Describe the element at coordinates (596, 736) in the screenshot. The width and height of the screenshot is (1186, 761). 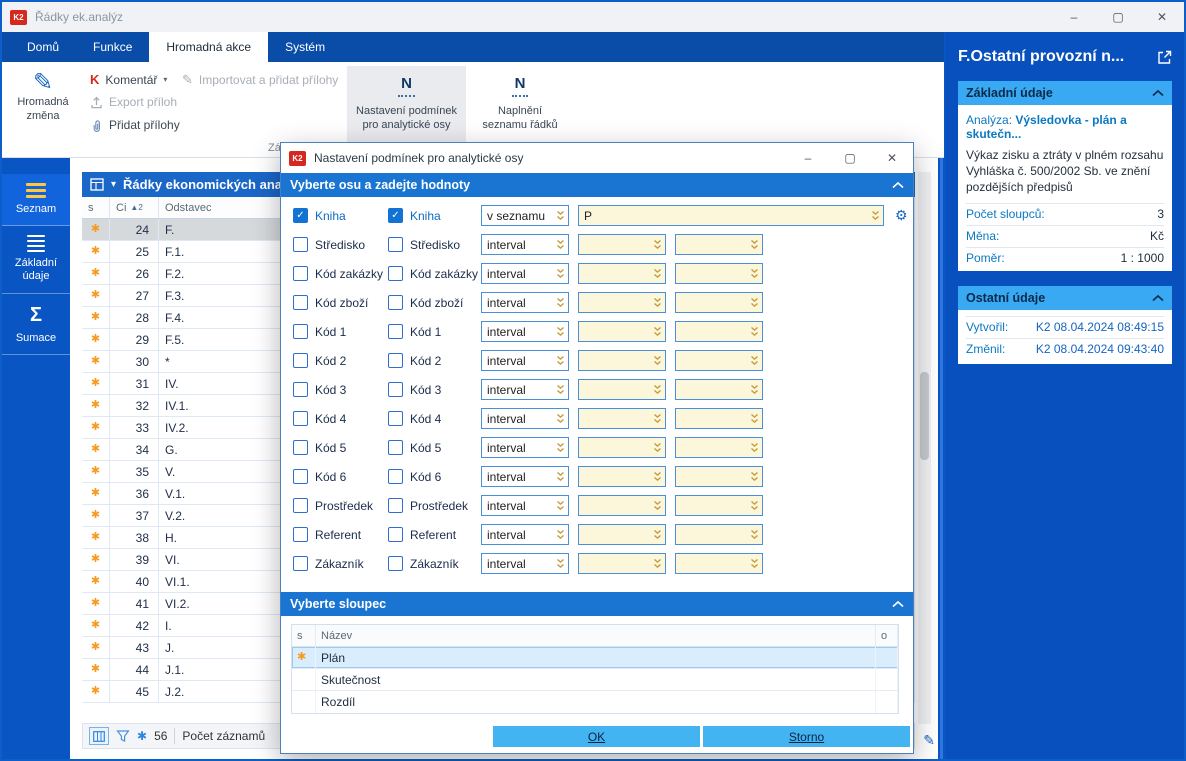
I see `ok-button: OK` at that location.